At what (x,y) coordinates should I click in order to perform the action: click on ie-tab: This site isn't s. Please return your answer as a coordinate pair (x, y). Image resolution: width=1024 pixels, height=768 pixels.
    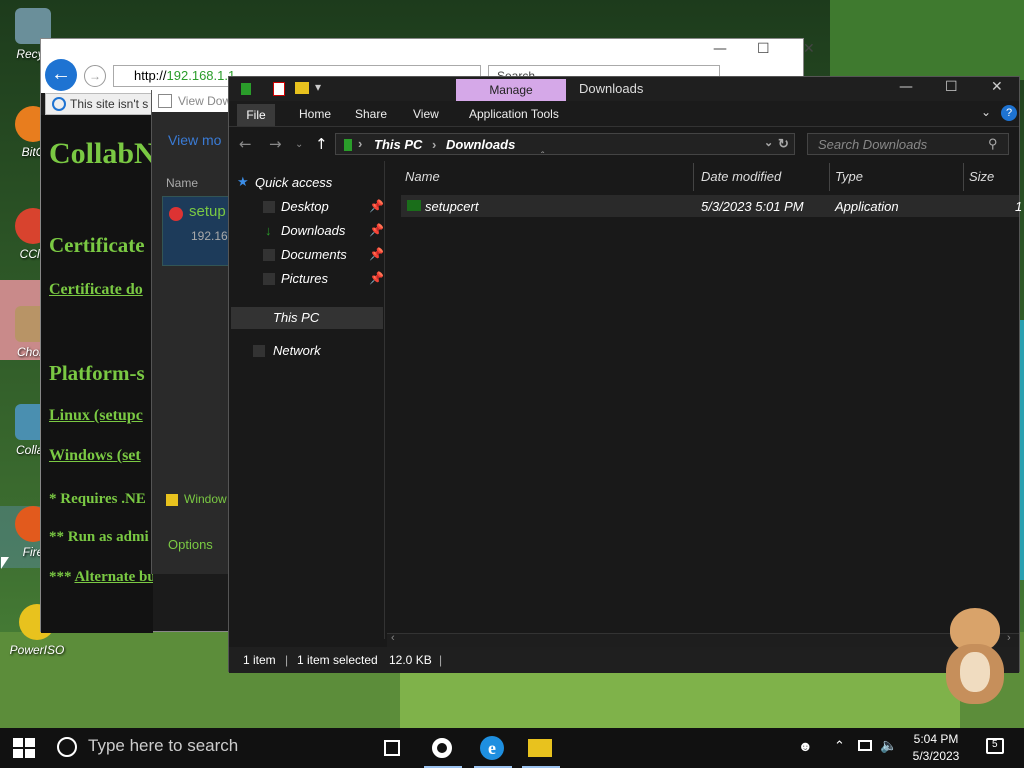
    Looking at the image, I should click on (100, 104).